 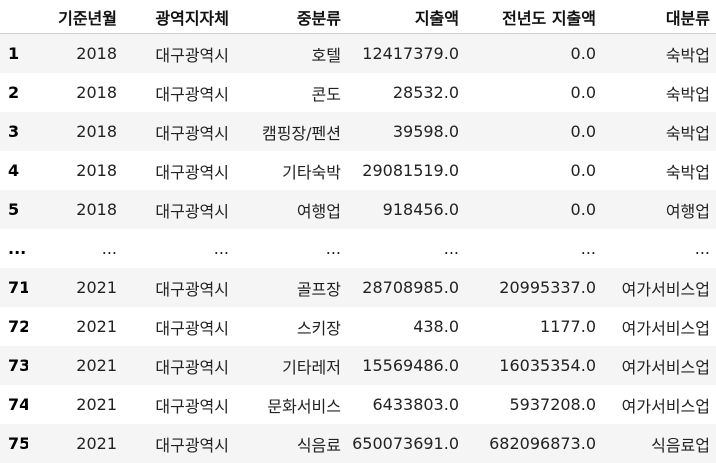 I want to click on cell-spending: 29081519.0, so click(x=406, y=170).